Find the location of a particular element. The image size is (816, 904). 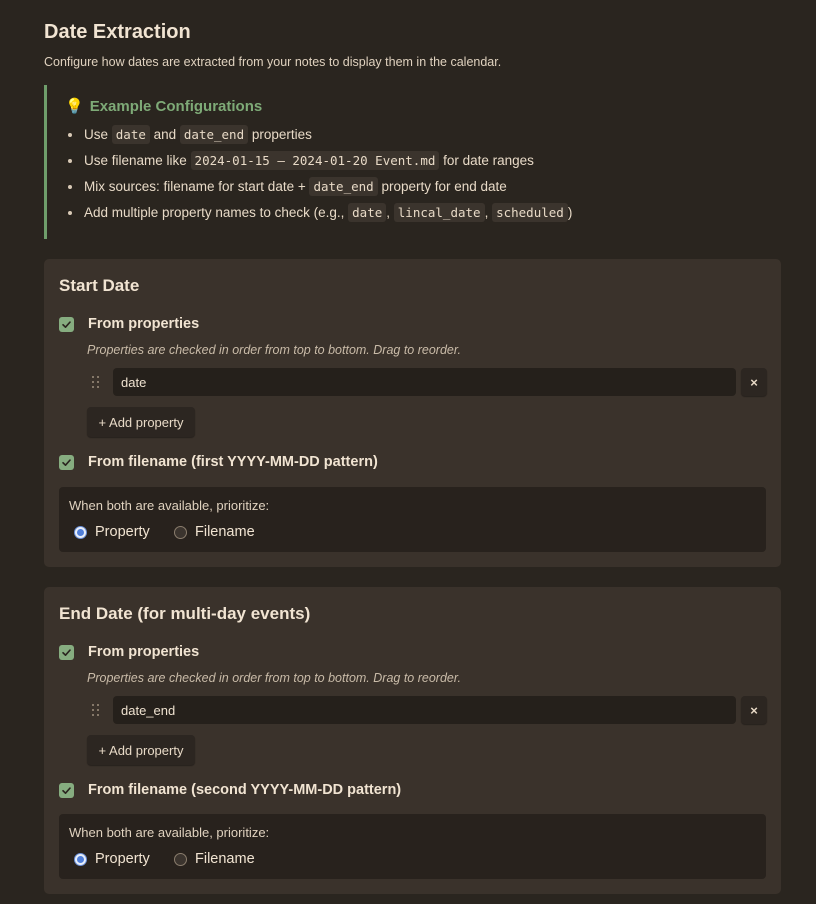

inline-code: 2024-01-15 – 2024-01-20 Event.md is located at coordinates (315, 160).